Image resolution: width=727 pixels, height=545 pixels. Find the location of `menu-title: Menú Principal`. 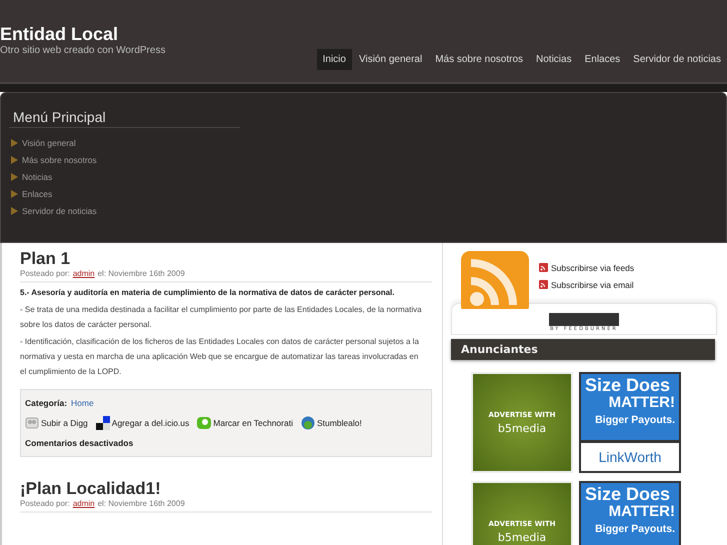

menu-title: Menú Principal is located at coordinates (124, 110).